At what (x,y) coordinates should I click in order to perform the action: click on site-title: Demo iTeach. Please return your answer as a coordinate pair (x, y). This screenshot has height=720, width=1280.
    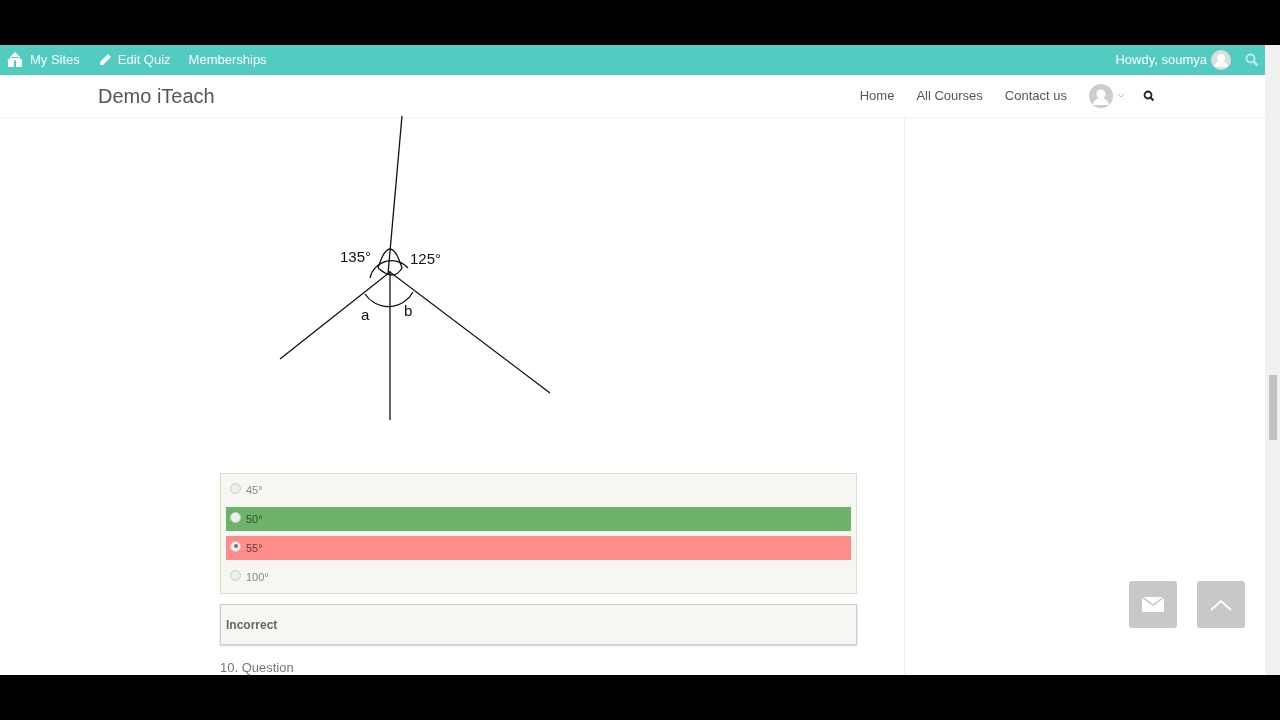
    Looking at the image, I should click on (156, 96).